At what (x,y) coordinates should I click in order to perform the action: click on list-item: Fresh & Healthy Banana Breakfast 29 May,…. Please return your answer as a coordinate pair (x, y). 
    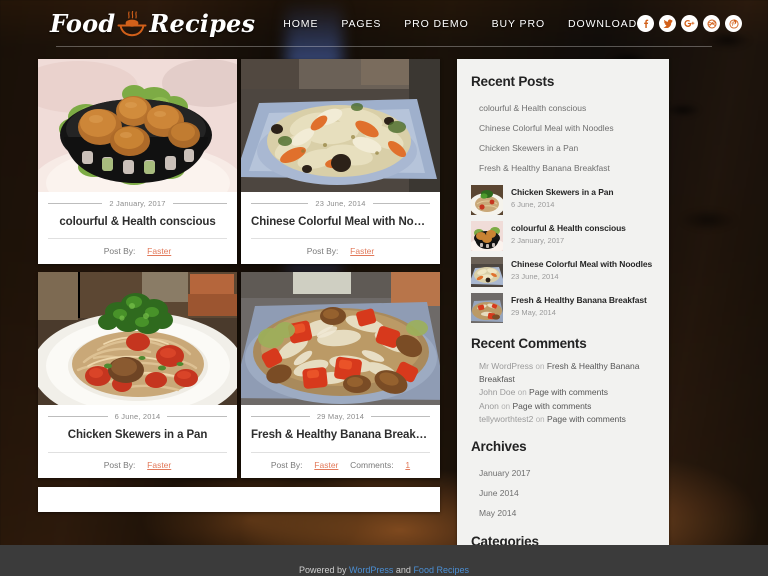
    Looking at the image, I should click on (563, 308).